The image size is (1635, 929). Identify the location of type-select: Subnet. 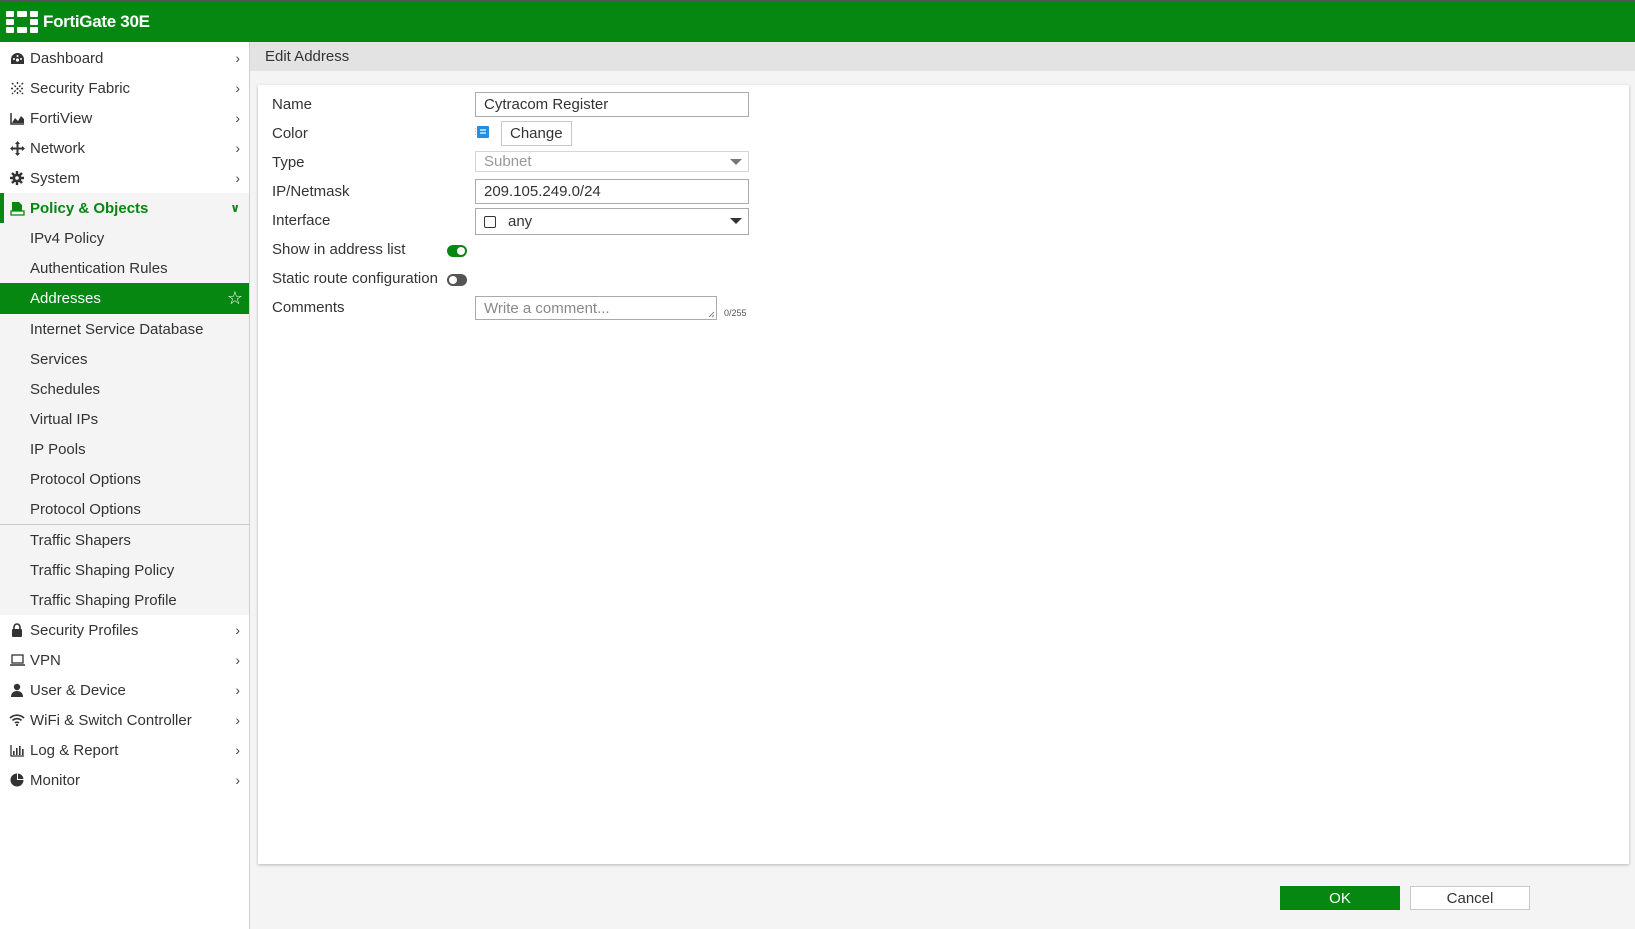
(612, 161).